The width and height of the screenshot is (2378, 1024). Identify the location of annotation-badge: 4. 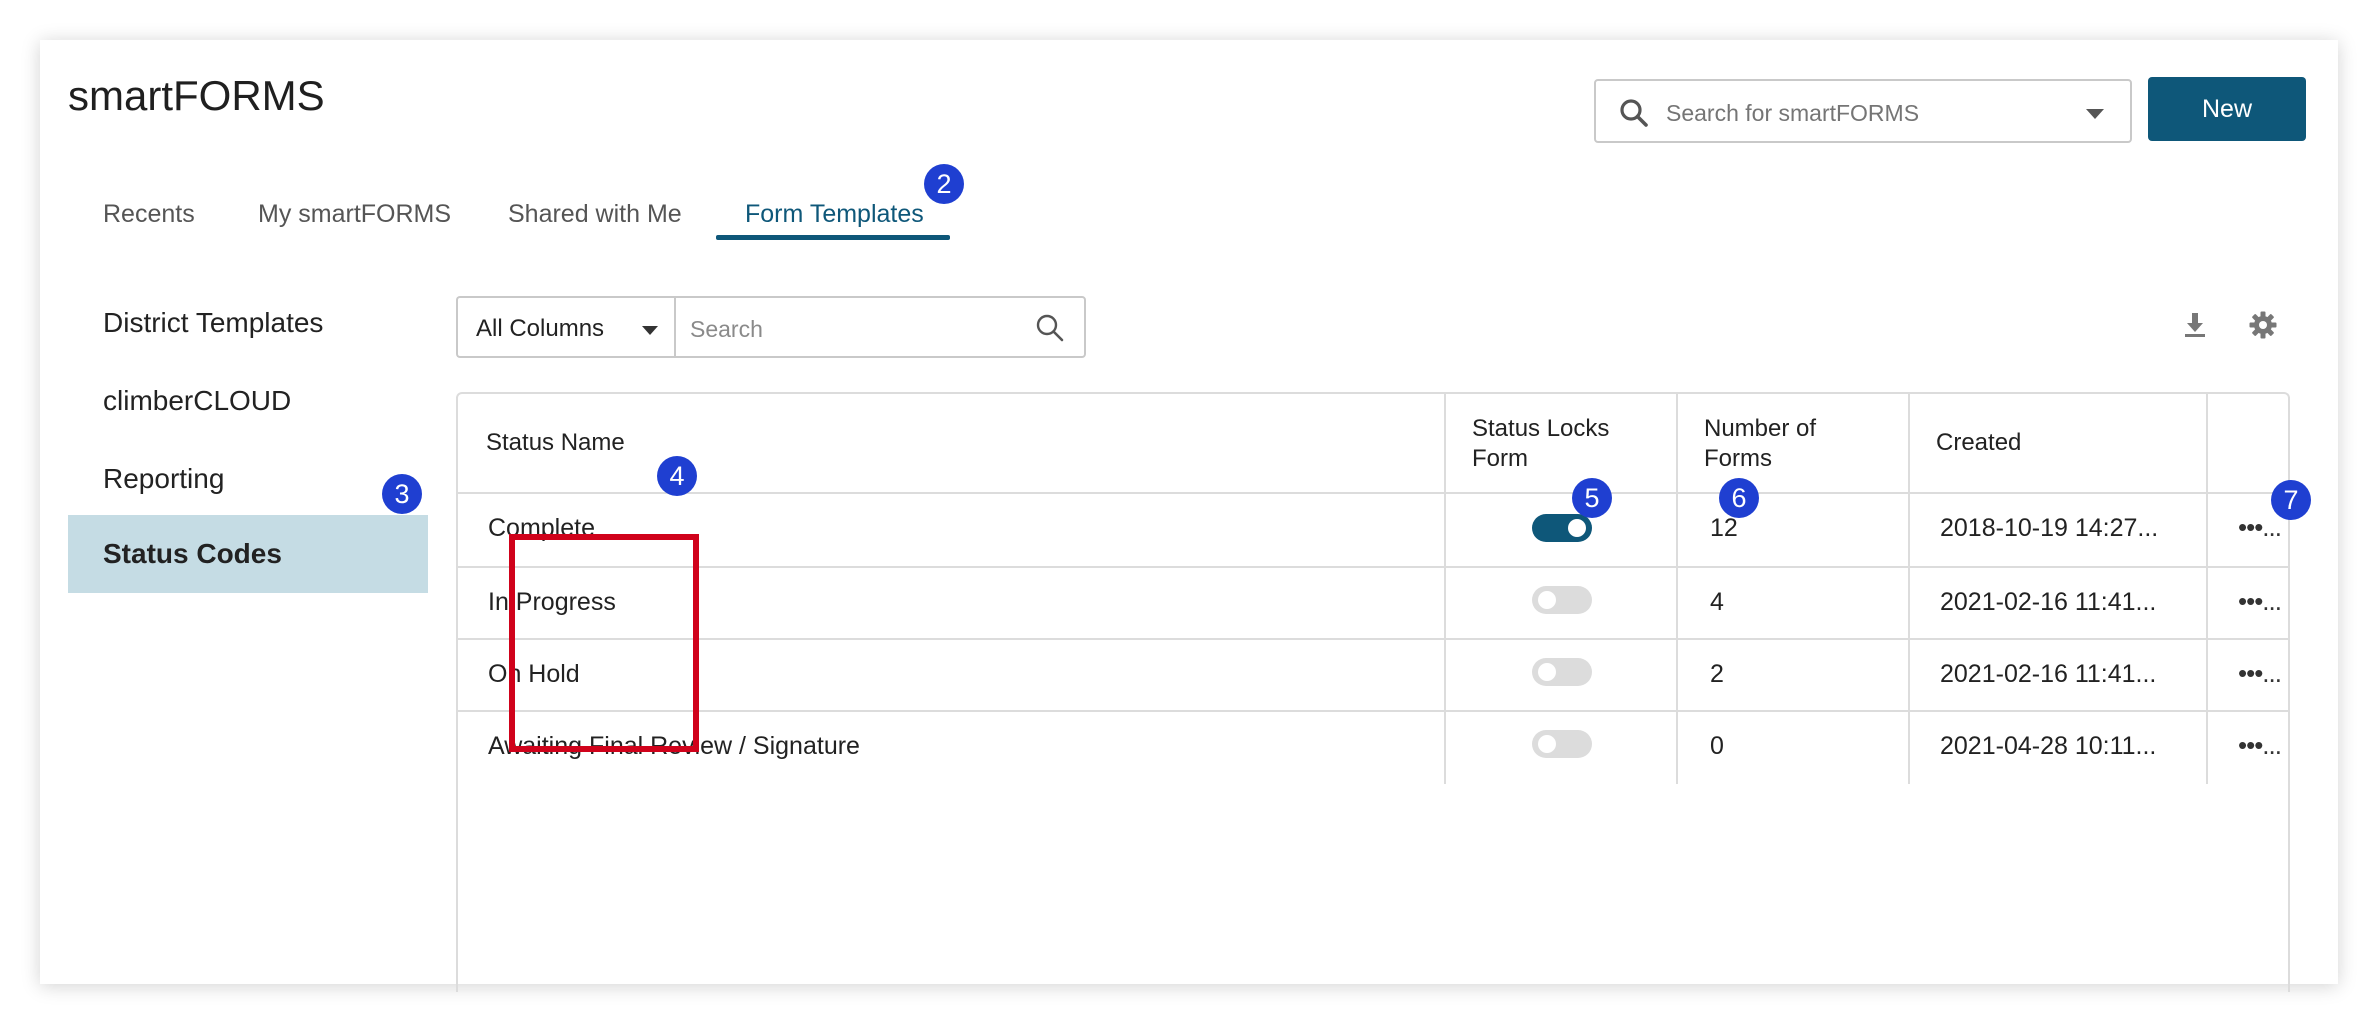
(677, 476).